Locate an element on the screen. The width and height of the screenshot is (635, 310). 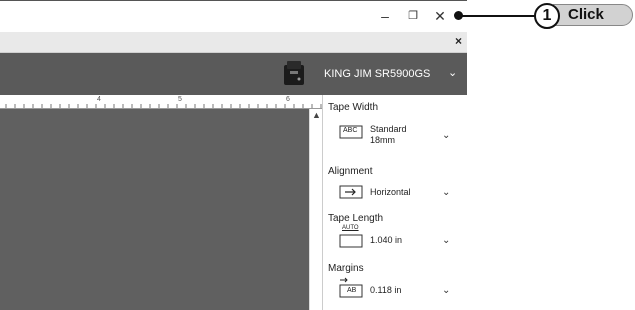
tape-length-icon: AUTO is located at coordinates (351, 237).